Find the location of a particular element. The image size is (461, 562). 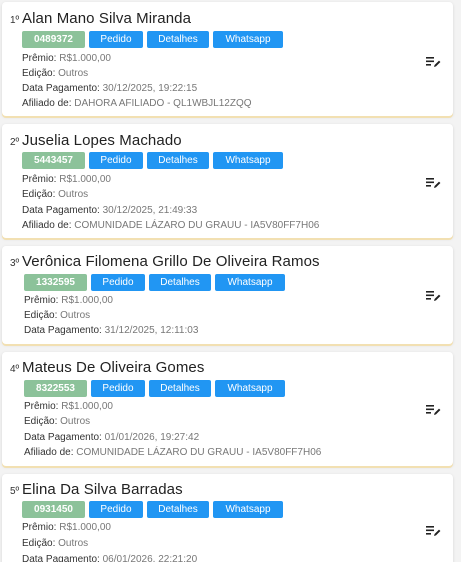

winner-name: Juselia Lopes Machado is located at coordinates (102, 140).